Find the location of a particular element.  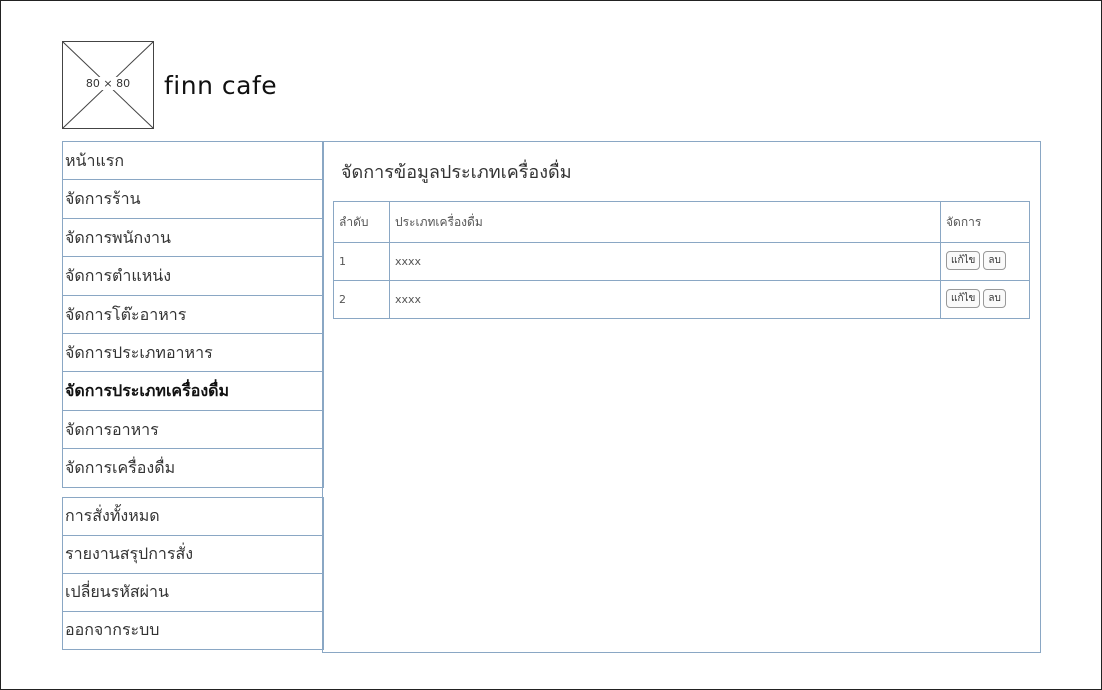

sidebar-item-manage-food-types: จัดการประเภทอาหาร is located at coordinates (193, 353).